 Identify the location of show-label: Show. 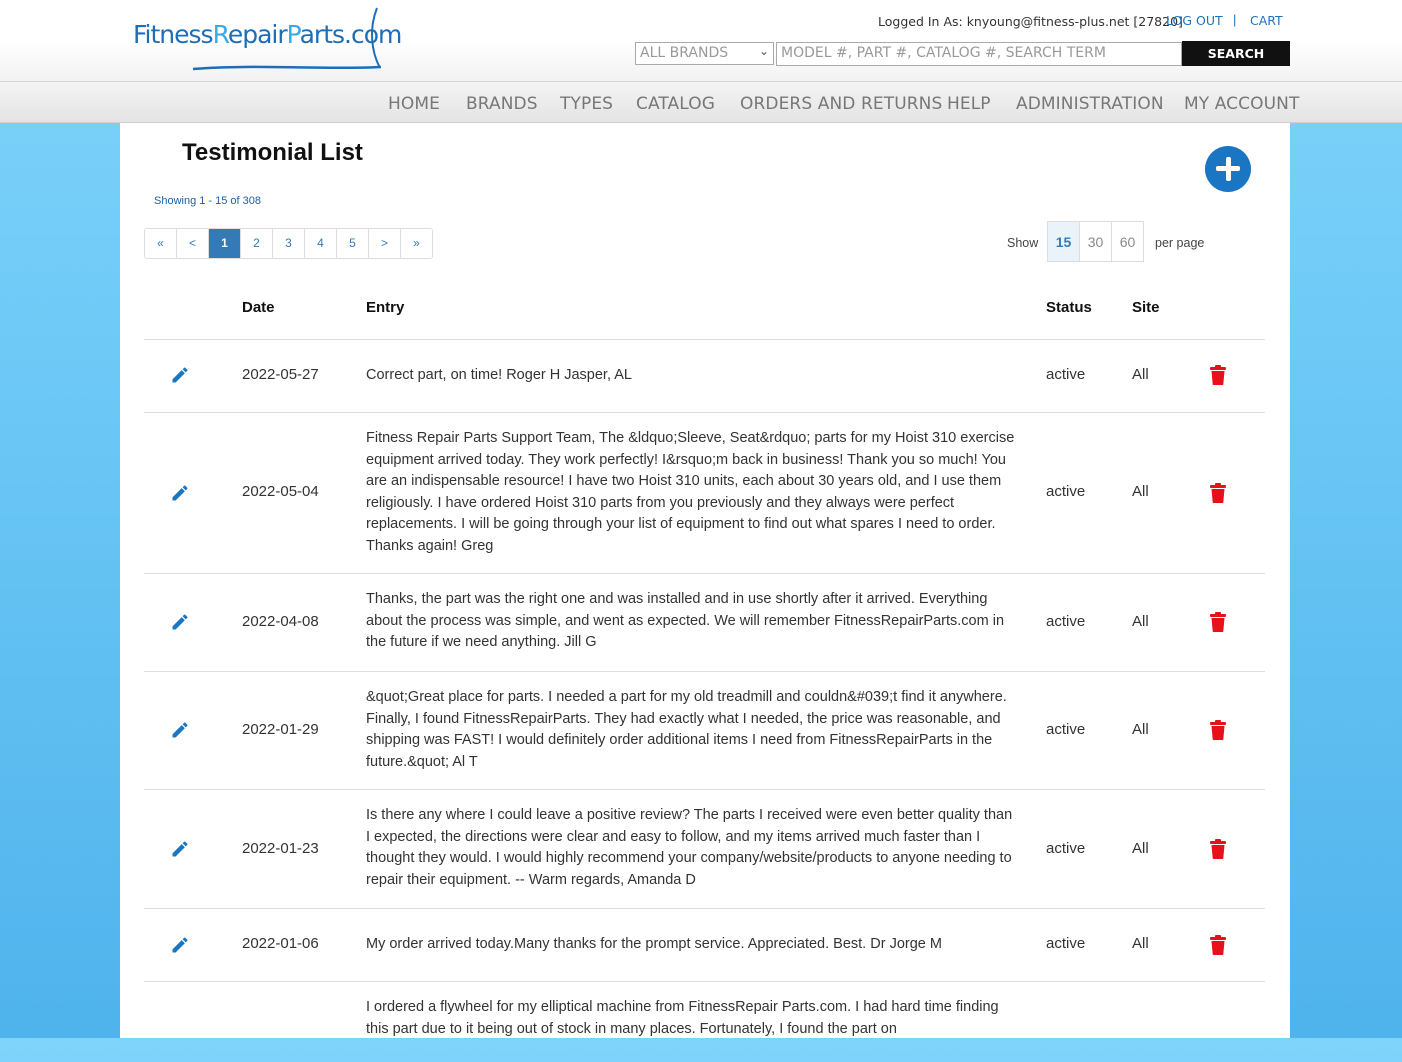
(1023, 243).